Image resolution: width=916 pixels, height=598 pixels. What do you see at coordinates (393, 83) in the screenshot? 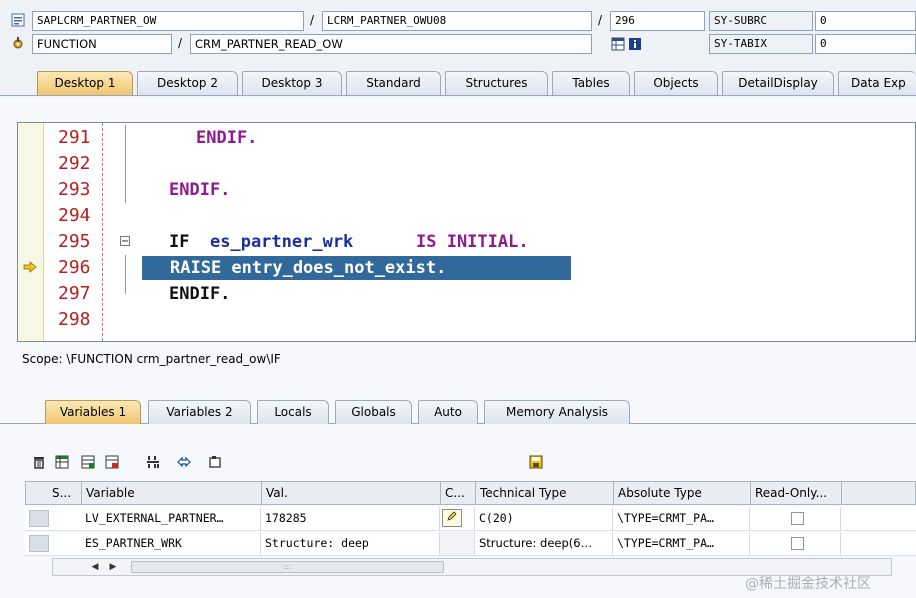
I see `tab-standard: Standard` at bounding box center [393, 83].